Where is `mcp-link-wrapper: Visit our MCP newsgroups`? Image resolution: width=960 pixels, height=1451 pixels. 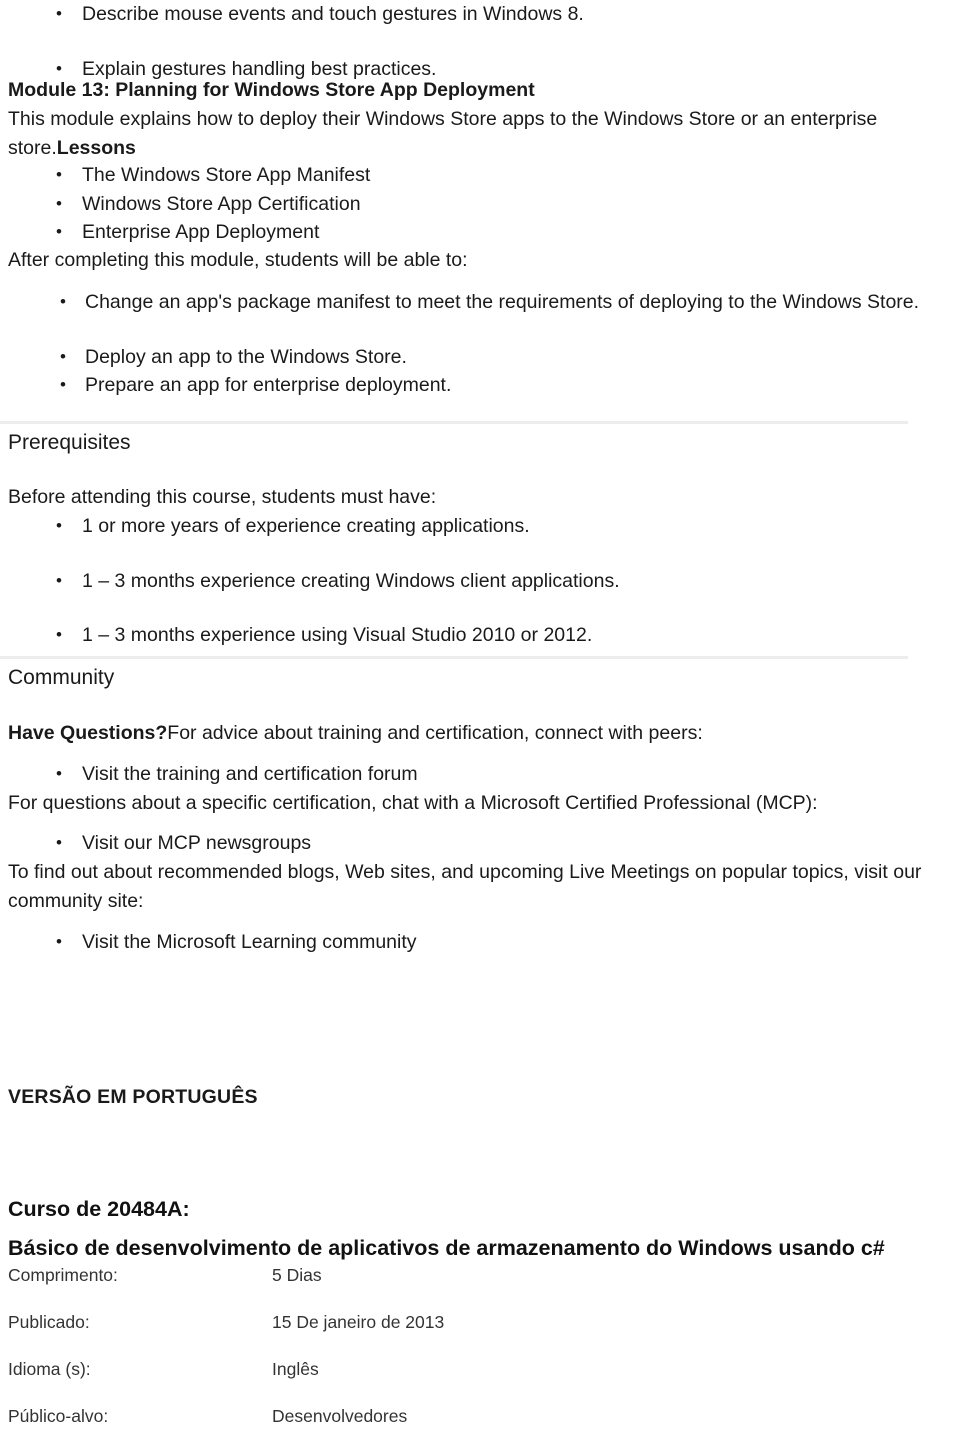
mcp-link-wrapper: Visit our MCP newsgroups is located at coordinates (480, 843).